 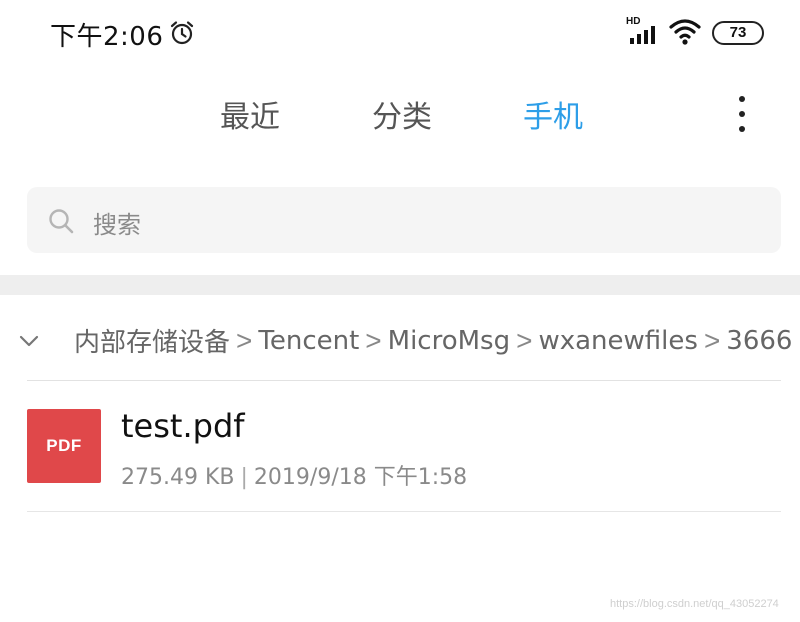 What do you see at coordinates (182, 33) in the screenshot?
I see `alarm-clock-icon` at bounding box center [182, 33].